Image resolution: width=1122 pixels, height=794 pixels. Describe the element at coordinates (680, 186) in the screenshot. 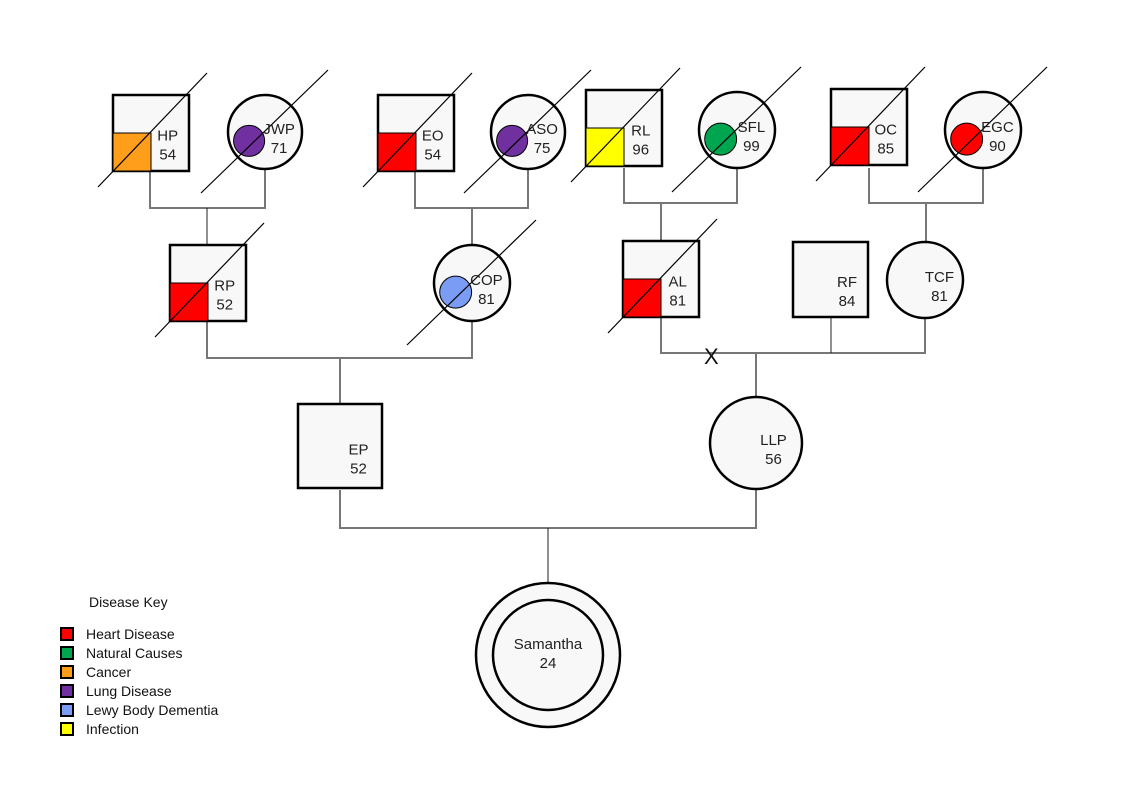

I see `couple-line-rl-sfl` at that location.